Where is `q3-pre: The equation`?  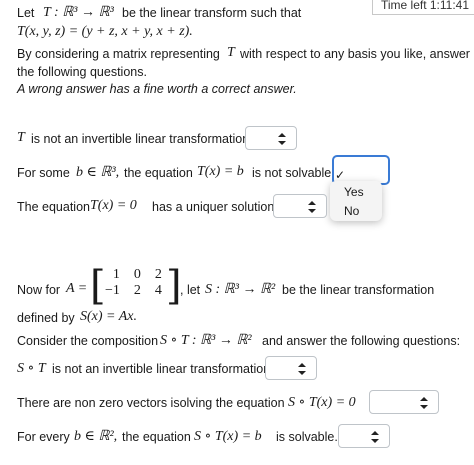 q3-pre: The equation is located at coordinates (53, 207).